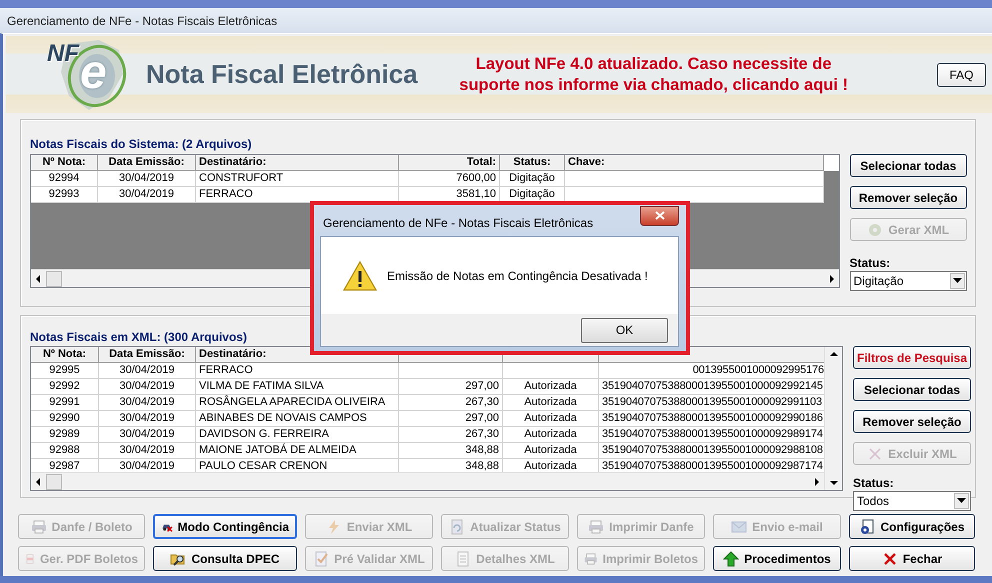 Image resolution: width=992 pixels, height=583 pixels. Describe the element at coordinates (93, 73) in the screenshot. I see `logo-text: e` at that location.